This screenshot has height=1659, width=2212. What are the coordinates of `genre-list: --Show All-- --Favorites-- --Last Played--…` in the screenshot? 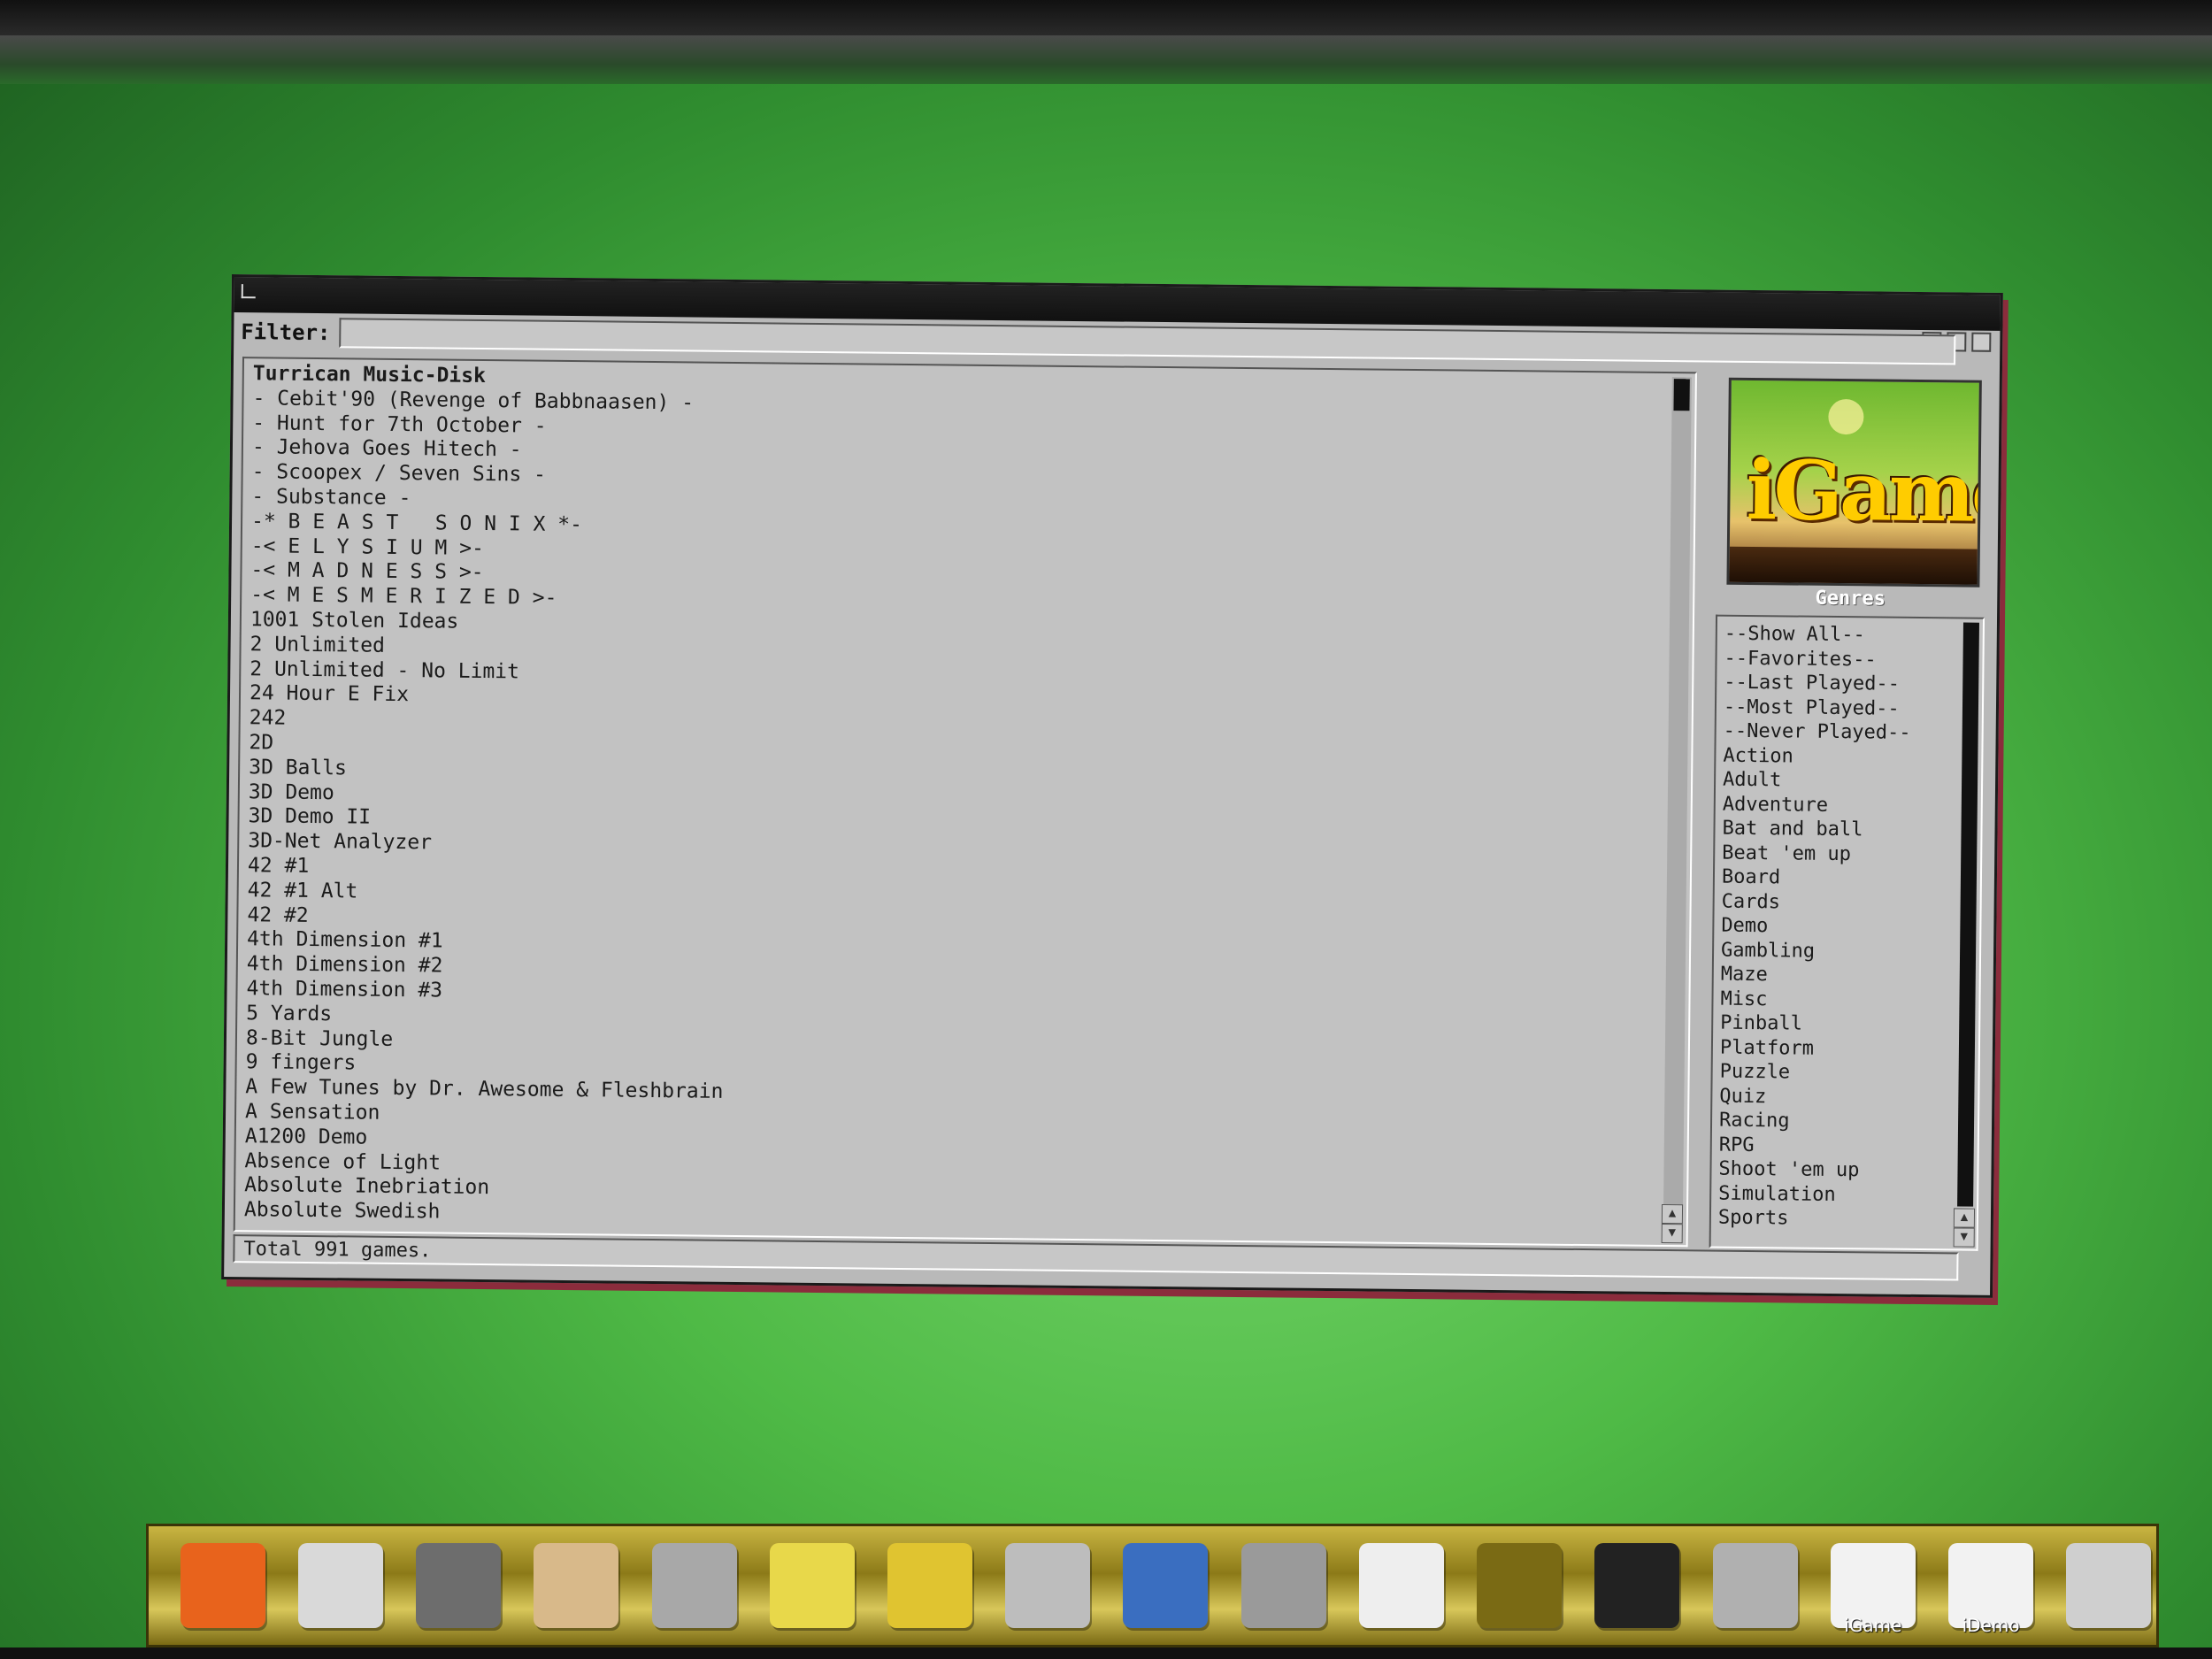 It's located at (1847, 925).